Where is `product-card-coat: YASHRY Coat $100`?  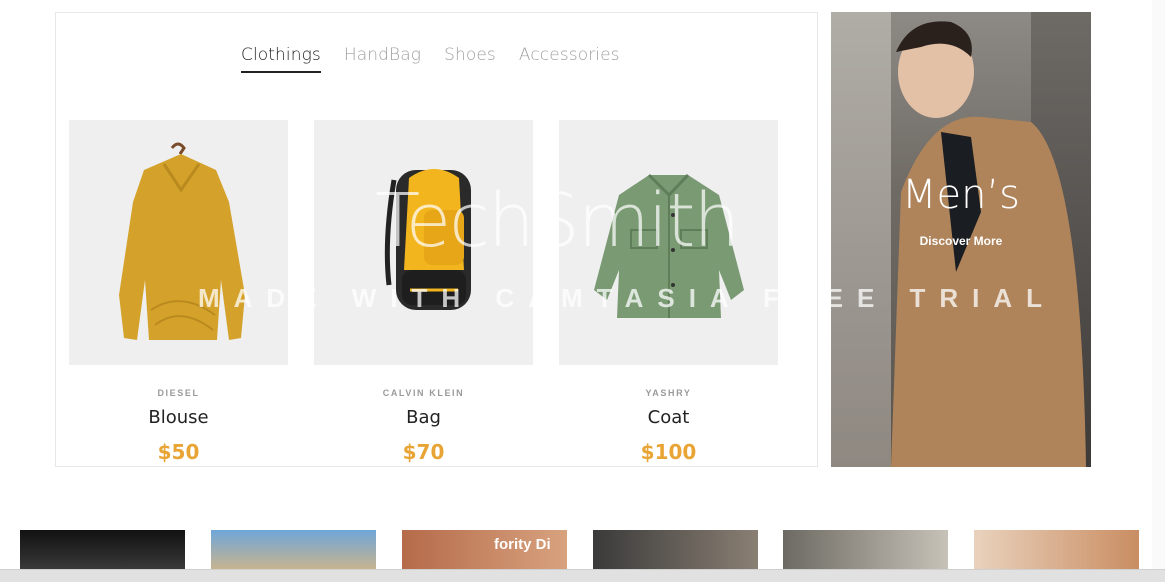 product-card-coat: YASHRY Coat $100 is located at coordinates (668, 292).